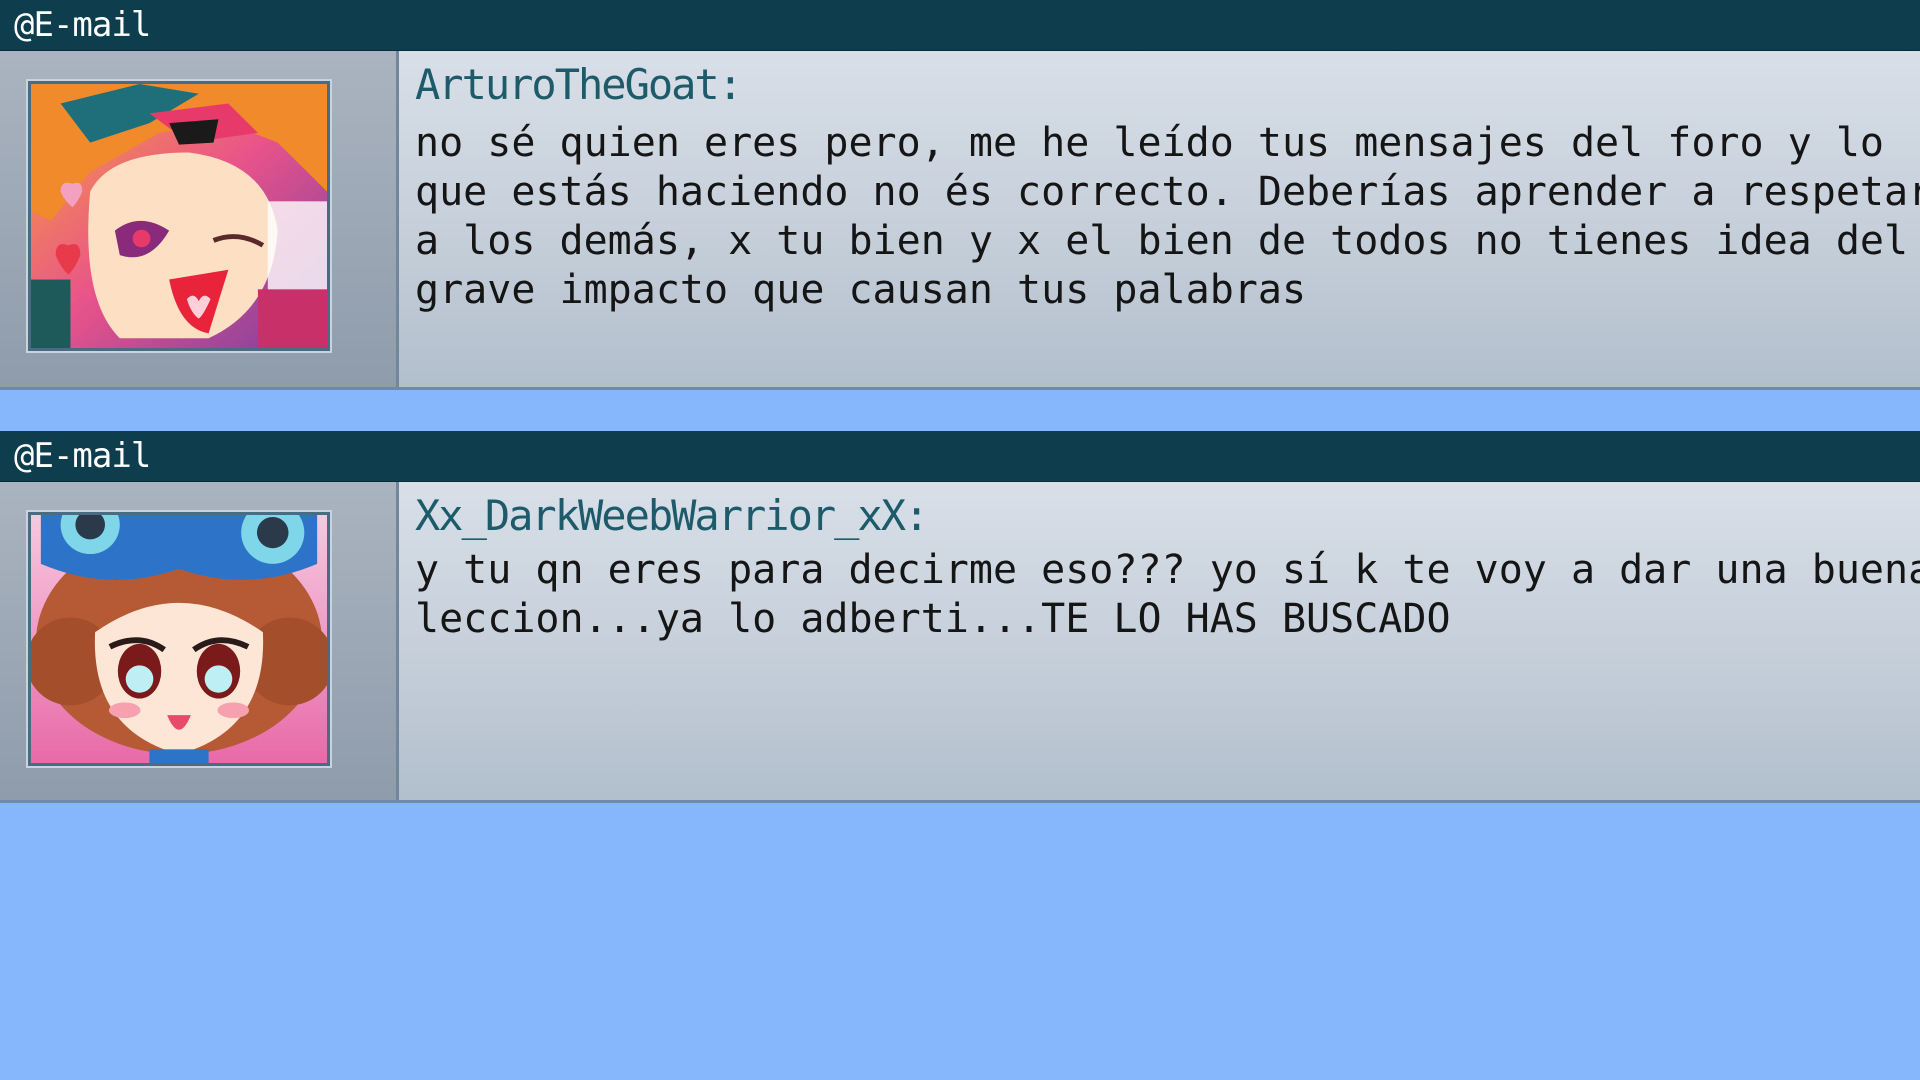 The height and width of the screenshot is (1080, 1920). Describe the element at coordinates (579, 84) in the screenshot. I see `sender-name: ArturoTheGoat:` at that location.